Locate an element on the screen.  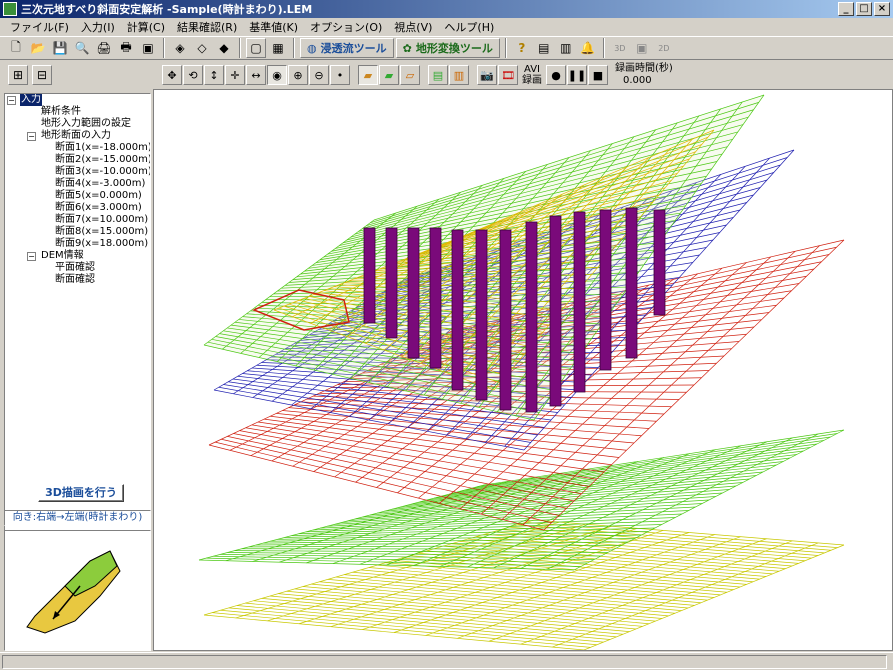
grid-2d-icon: 2D is located at coordinates (664, 48).